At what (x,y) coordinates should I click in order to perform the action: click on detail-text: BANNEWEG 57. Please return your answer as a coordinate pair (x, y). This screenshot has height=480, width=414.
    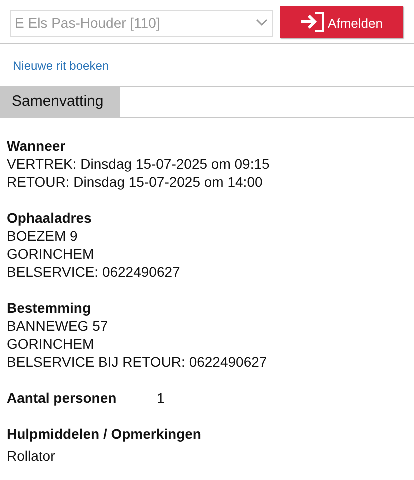
    Looking at the image, I should click on (58, 326).